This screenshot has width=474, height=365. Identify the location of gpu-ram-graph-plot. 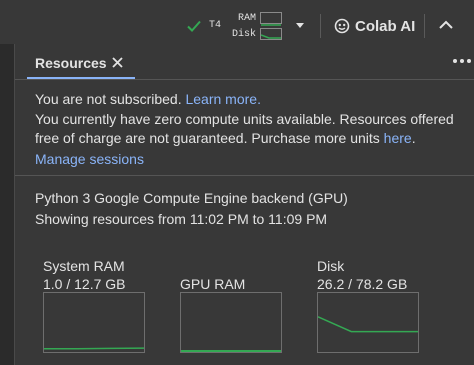
(231, 351).